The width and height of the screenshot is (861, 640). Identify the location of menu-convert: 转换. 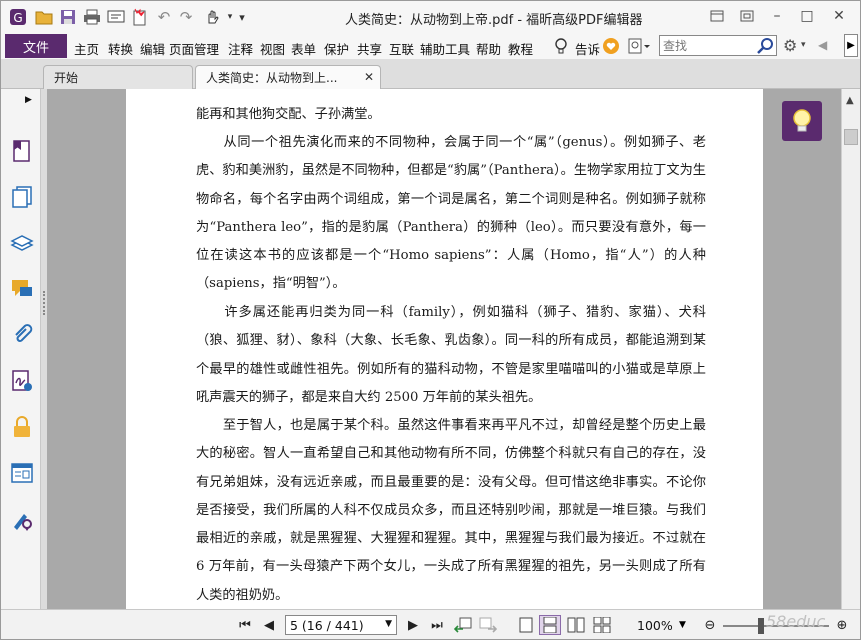
(120, 48).